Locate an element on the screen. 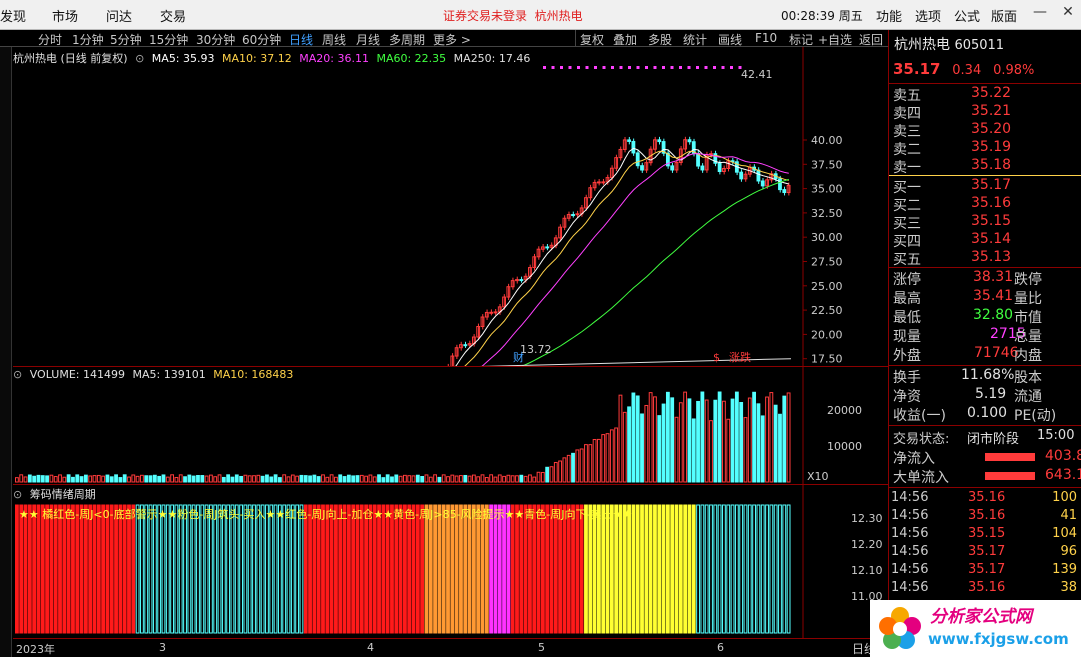  period-tab-multi: 多周期 is located at coordinates (407, 39).